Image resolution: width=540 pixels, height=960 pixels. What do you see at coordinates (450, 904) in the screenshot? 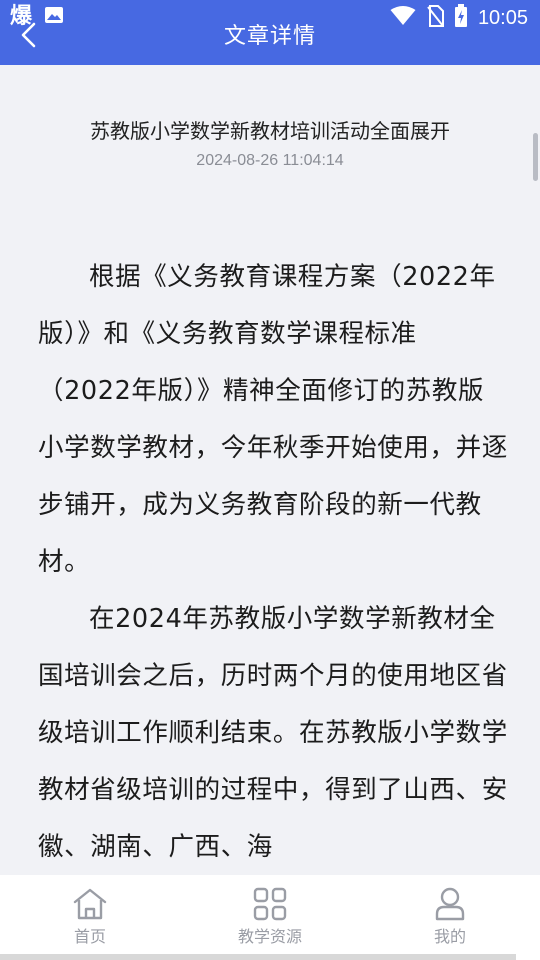
I see `user-icon` at bounding box center [450, 904].